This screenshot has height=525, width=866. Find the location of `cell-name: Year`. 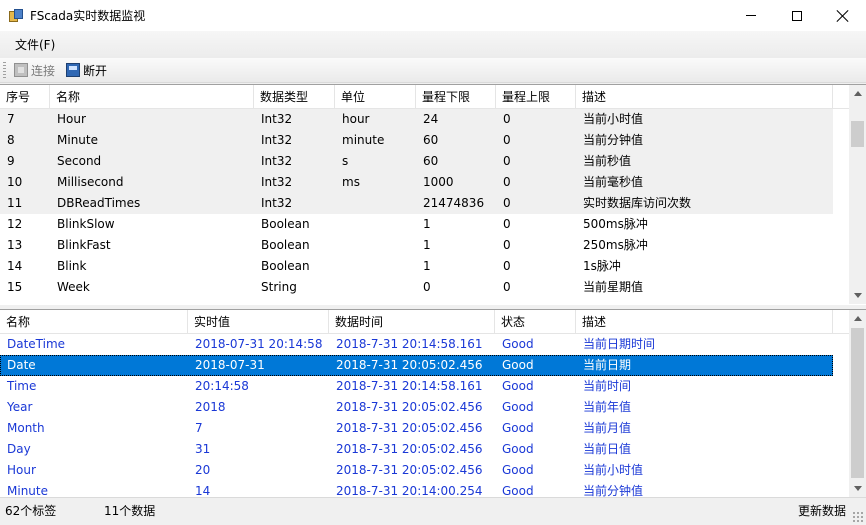

cell-name: Year is located at coordinates (20, 407).